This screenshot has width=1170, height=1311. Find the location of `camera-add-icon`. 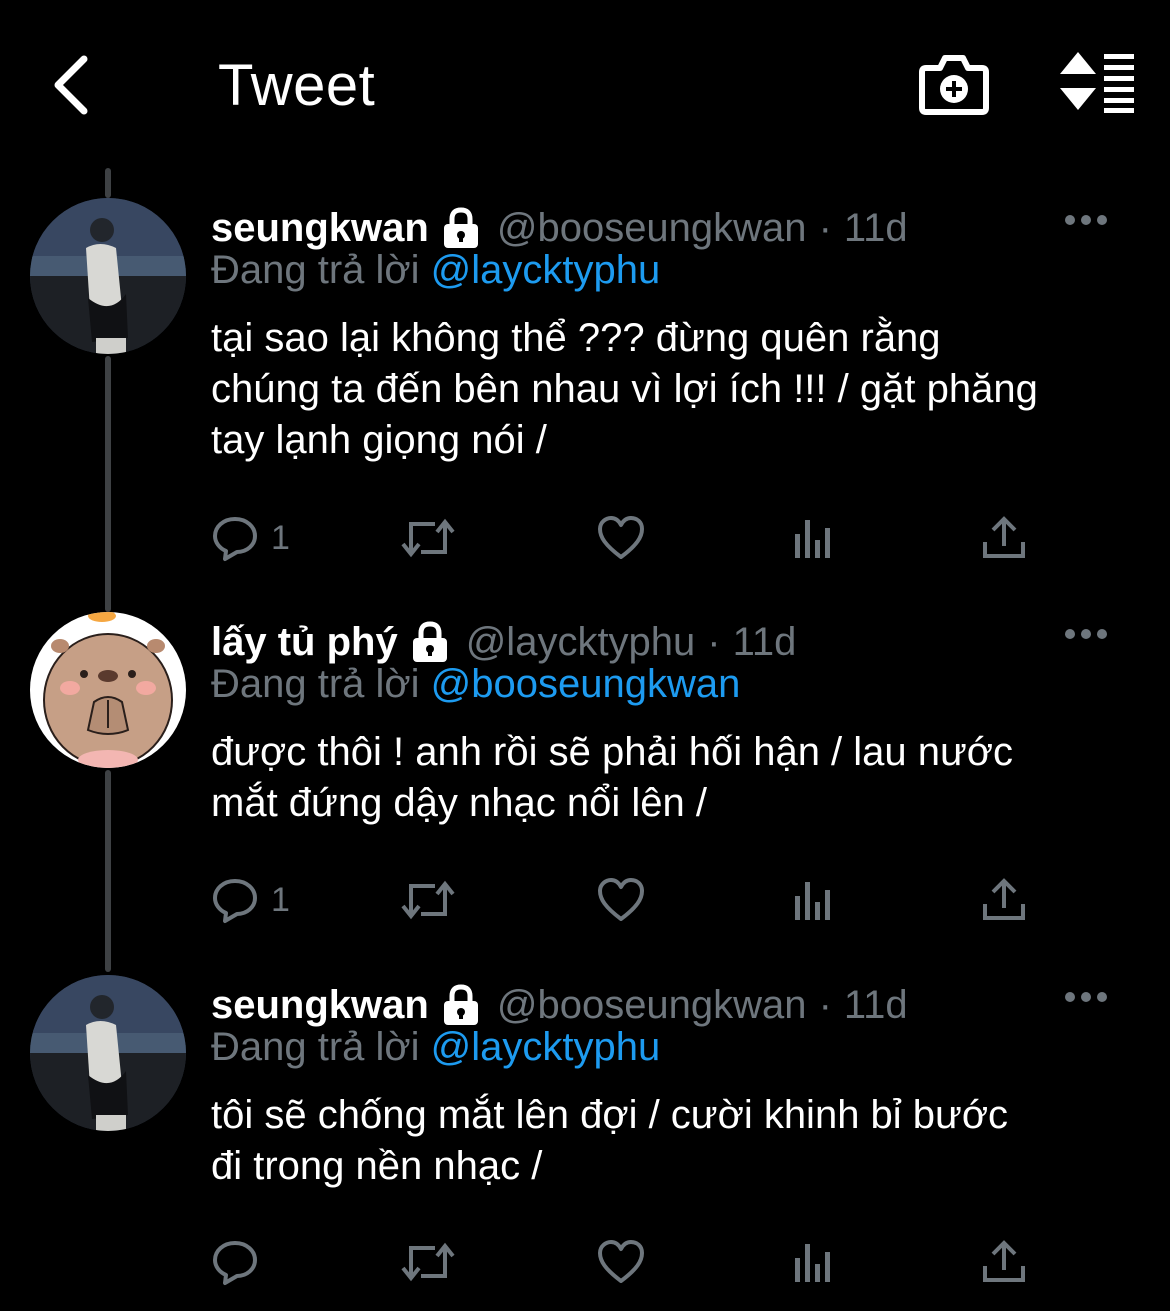

camera-add-icon is located at coordinates (954, 85).